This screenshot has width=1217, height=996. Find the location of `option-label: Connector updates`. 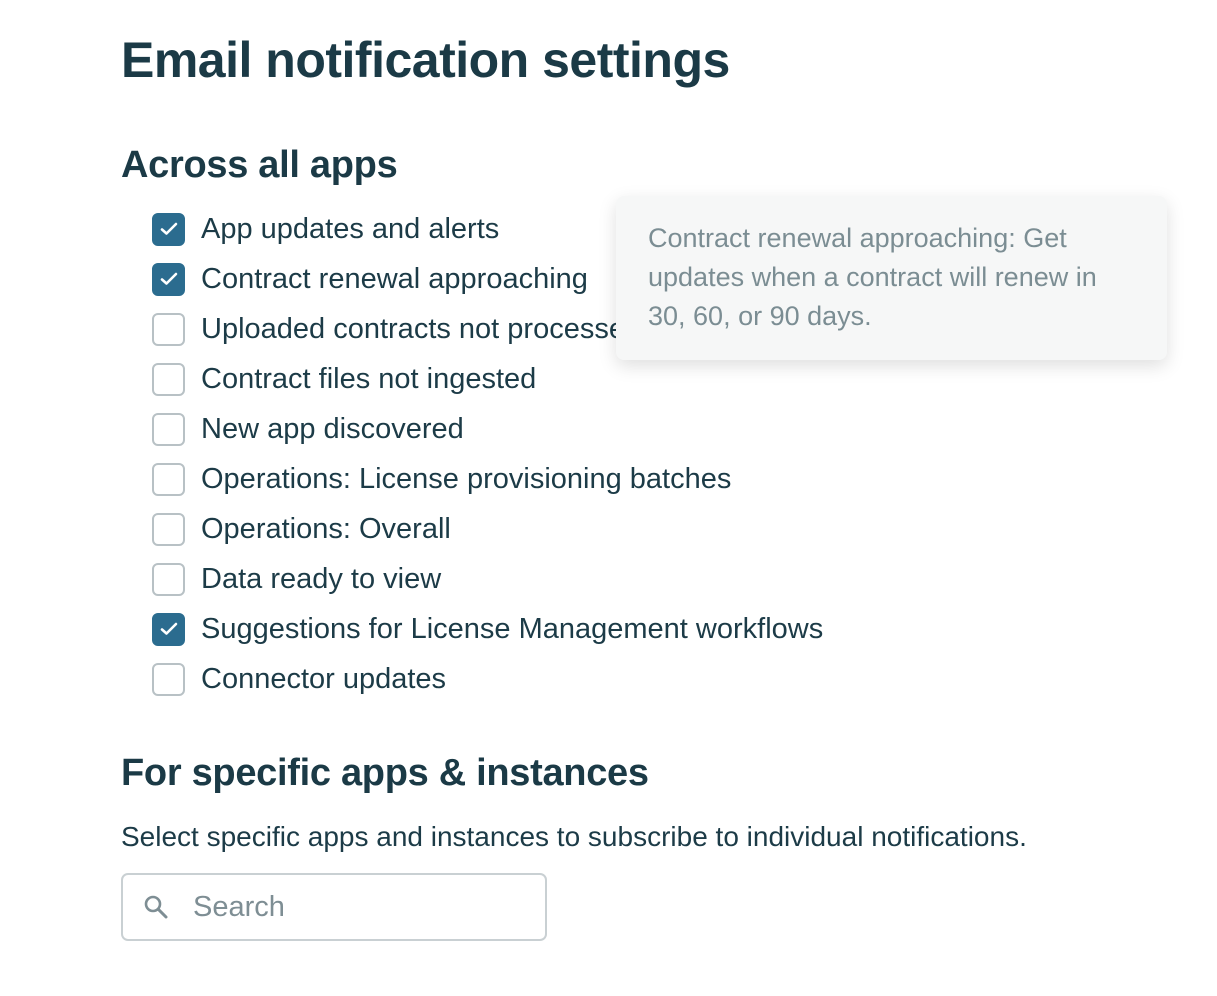

option-label: Connector updates is located at coordinates (324, 679).